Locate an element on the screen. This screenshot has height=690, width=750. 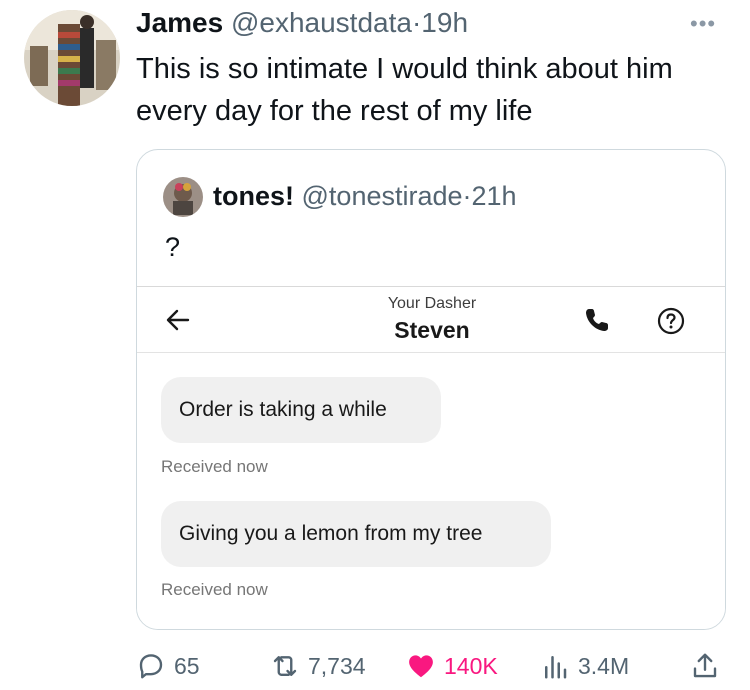
tweet-time: 19h is located at coordinates (444, 22).